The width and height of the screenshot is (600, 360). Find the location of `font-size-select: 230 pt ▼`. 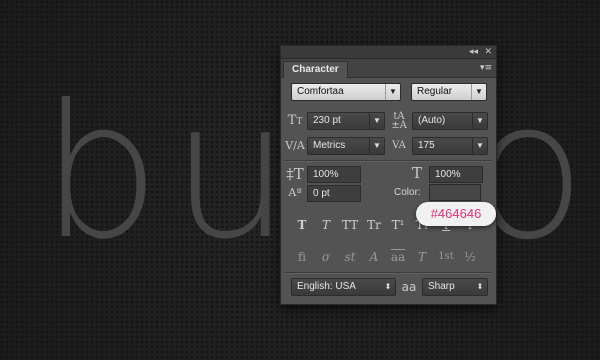

font-size-select: 230 pt ▼ is located at coordinates (346, 121).